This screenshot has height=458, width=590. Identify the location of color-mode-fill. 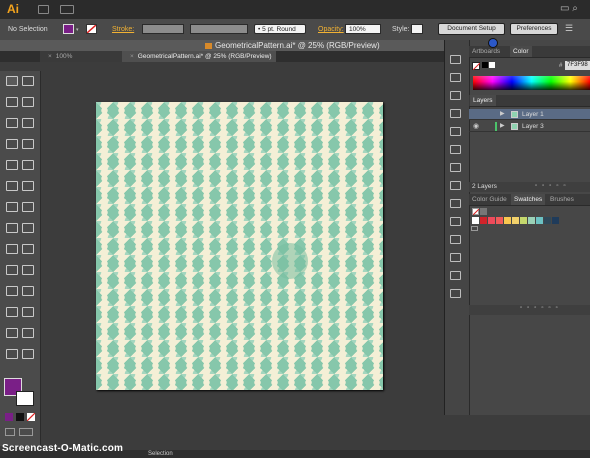
(9, 417).